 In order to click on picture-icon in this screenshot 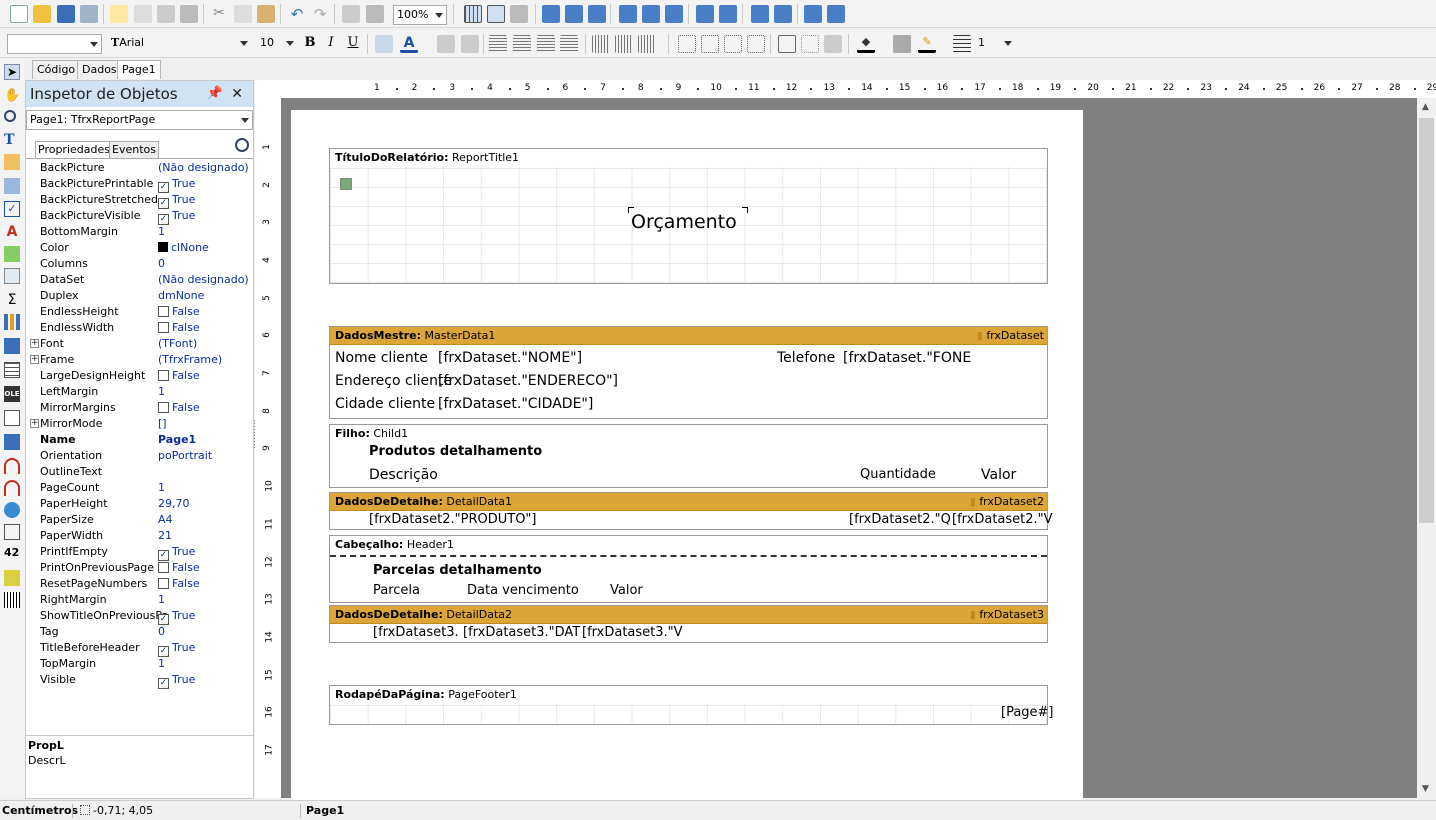, I will do `click(12, 254)`.